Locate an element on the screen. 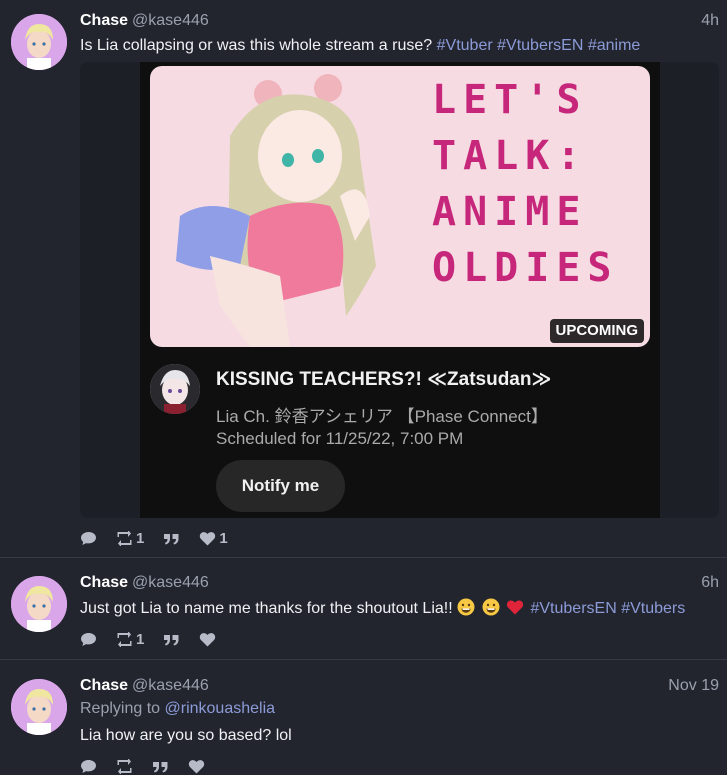 This screenshot has width=727, height=775. red-heart-emoji is located at coordinates (515, 607).